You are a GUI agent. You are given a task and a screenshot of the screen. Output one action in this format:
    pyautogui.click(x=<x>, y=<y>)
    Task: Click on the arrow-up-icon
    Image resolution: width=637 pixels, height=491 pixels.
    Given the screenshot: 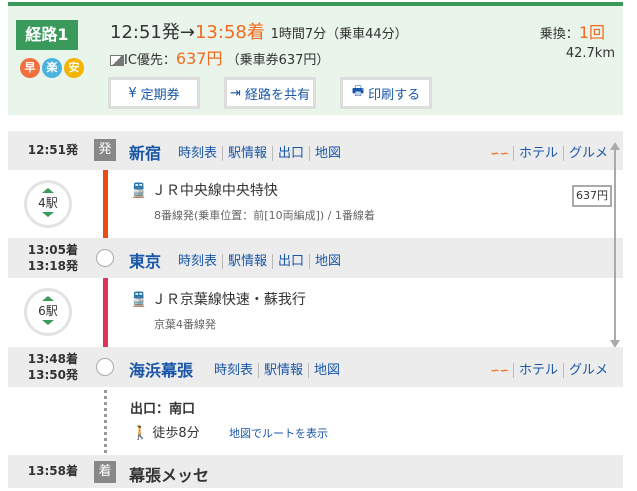 What is the action you would take?
    pyautogui.click(x=615, y=146)
    